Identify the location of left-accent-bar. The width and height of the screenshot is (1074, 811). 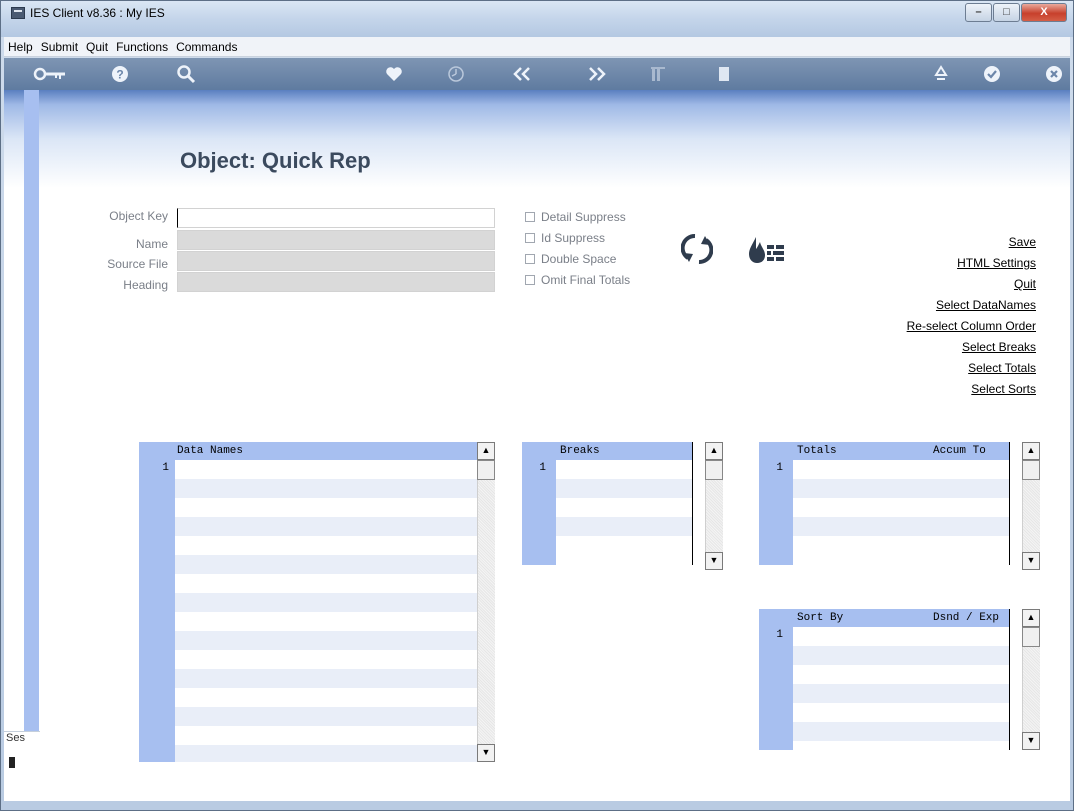
(31, 410).